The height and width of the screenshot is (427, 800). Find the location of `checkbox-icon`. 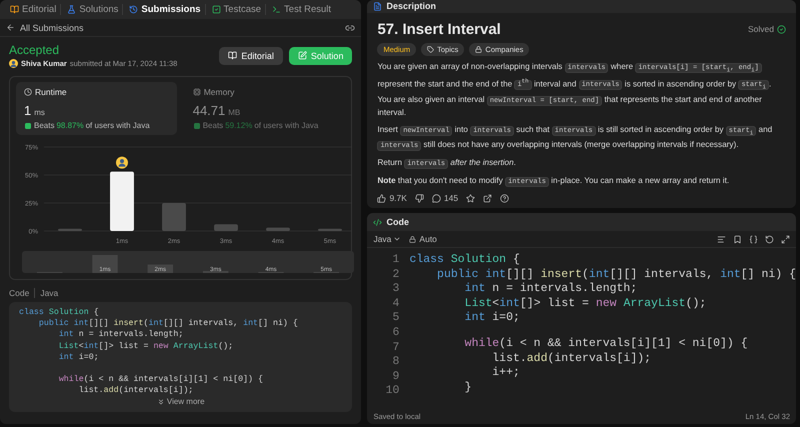

checkbox-icon is located at coordinates (216, 9).